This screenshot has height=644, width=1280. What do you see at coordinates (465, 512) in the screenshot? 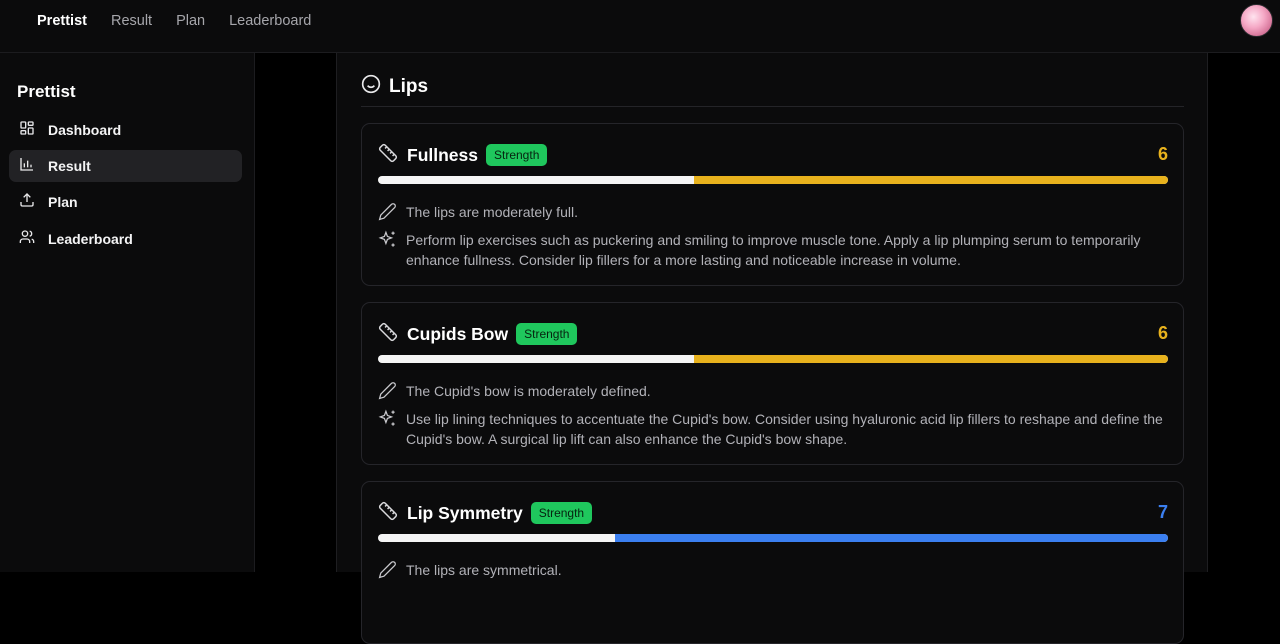
I see `card-title: Lip Symmetry` at bounding box center [465, 512].